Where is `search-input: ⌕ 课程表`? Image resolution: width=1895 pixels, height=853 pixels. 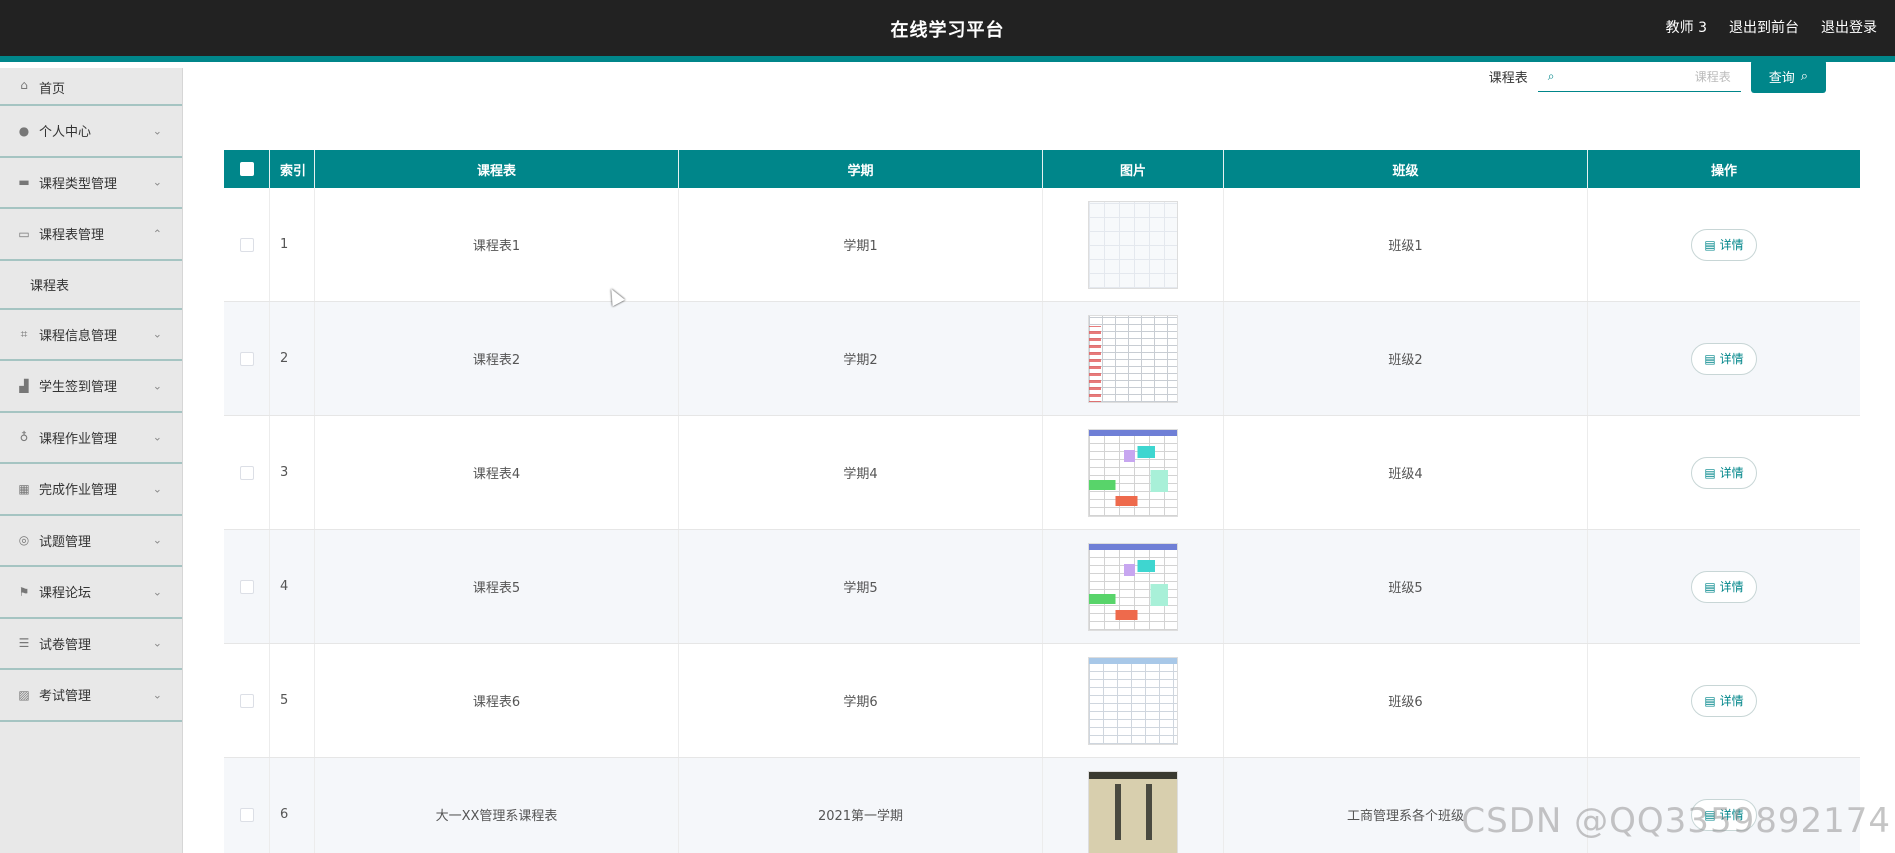
search-input: ⌕ 课程表 is located at coordinates (1639, 77).